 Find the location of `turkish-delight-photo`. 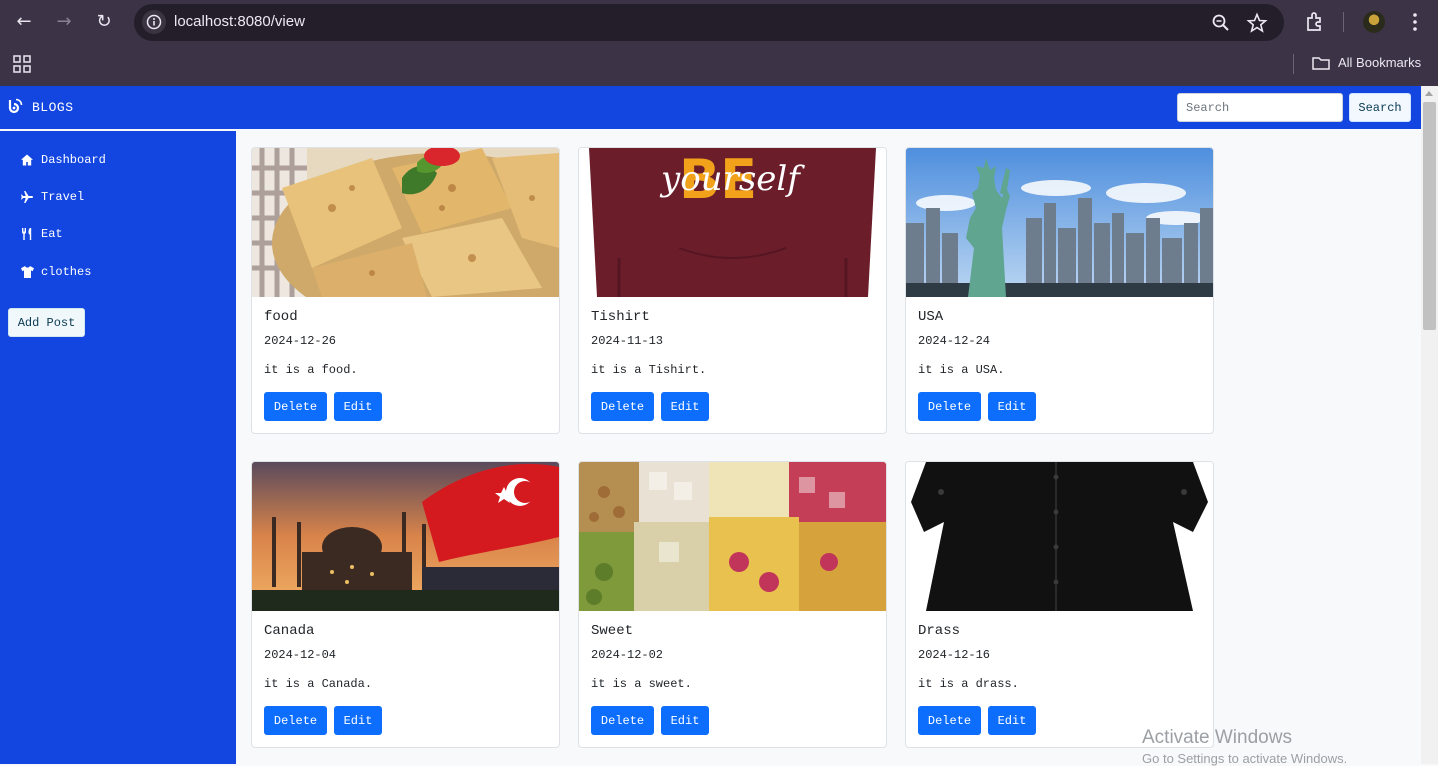

turkish-delight-photo is located at coordinates (732, 536).